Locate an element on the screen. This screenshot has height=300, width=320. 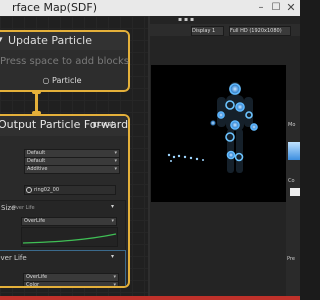
size-curve-line is located at coordinates (69, 238).